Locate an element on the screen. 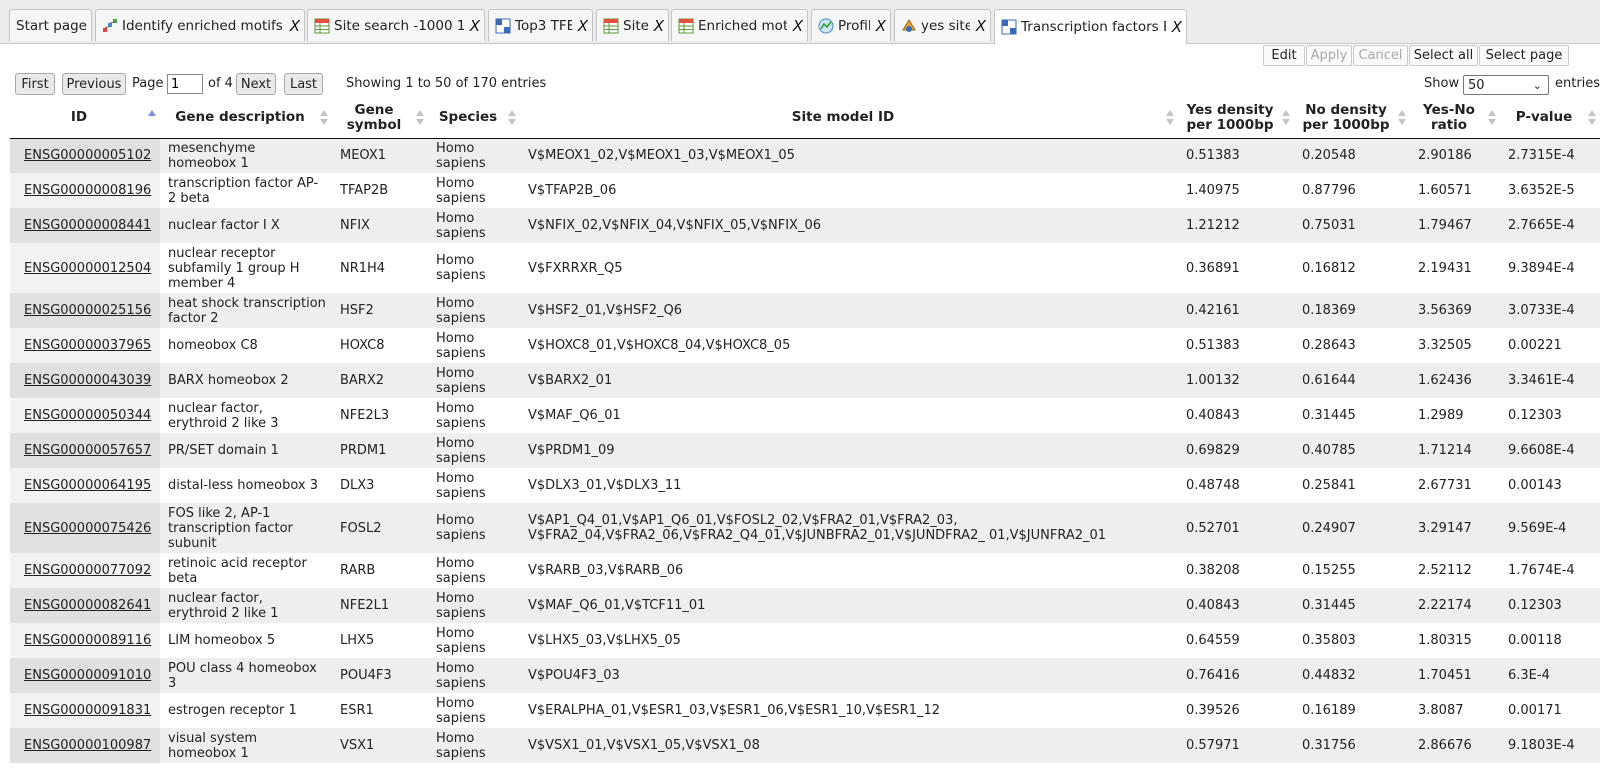 The image size is (1600, 772). column-header-gene-symbol: Gene symbol is located at coordinates (380, 118).